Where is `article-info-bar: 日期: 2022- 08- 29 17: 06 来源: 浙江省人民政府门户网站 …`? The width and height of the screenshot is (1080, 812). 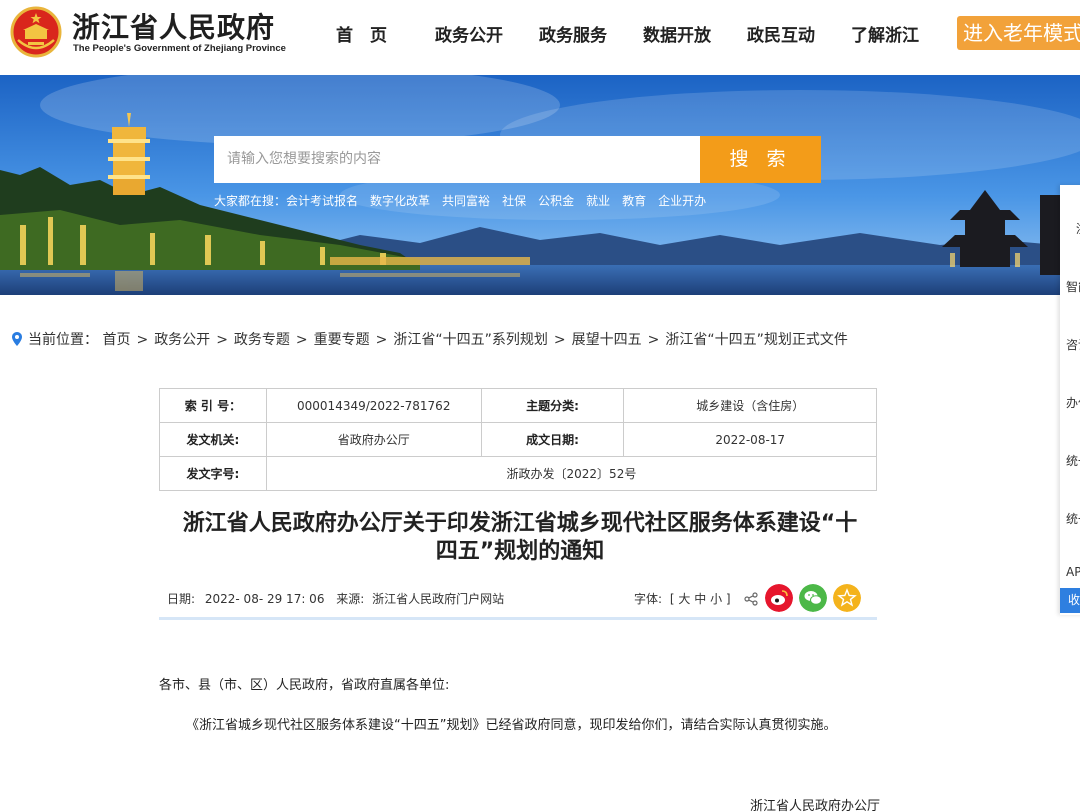 article-info-bar: 日期: 2022- 08- 29 17: 06 来源: 浙江省人民政府门户网站 … is located at coordinates (518, 599).